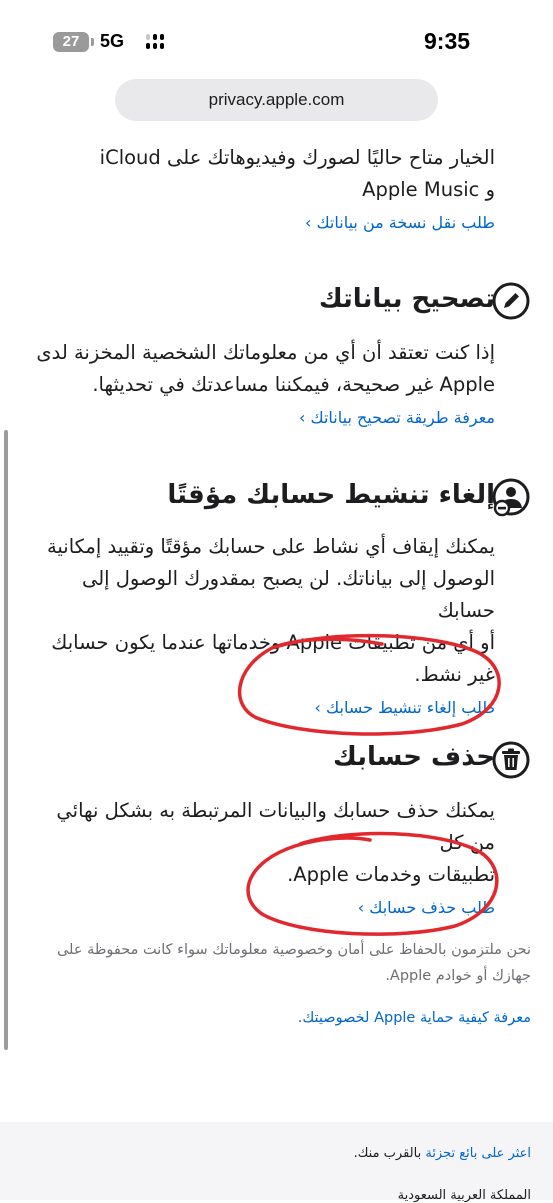 Image resolution: width=553 pixels, height=1203 pixels. I want to click on delete-text-line2: تطبيقات وخدمات Apple., so click(391, 874).